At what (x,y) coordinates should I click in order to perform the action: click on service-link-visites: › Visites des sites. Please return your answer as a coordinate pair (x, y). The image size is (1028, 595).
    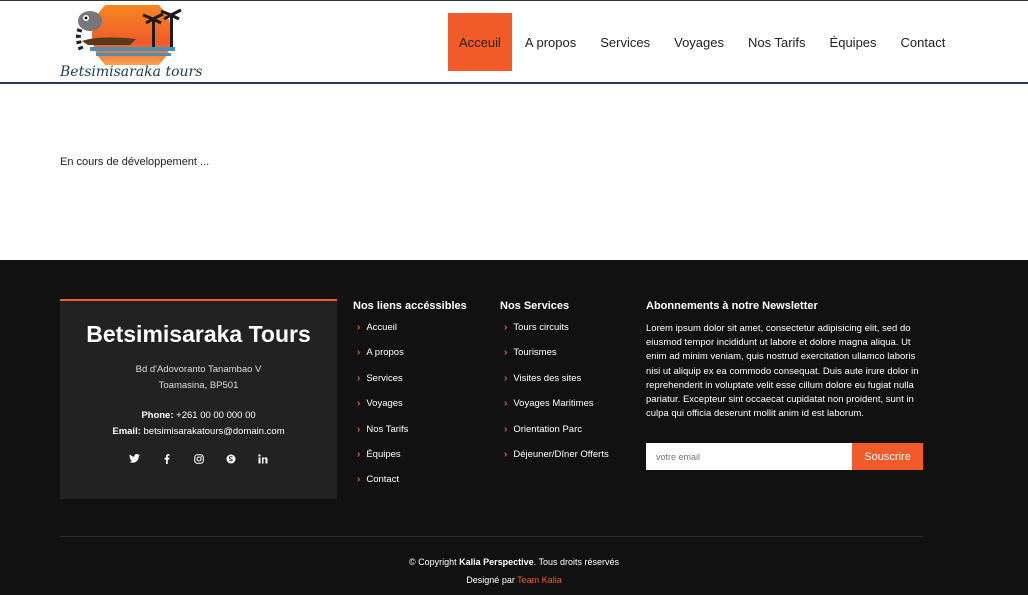
    Looking at the image, I should click on (570, 385).